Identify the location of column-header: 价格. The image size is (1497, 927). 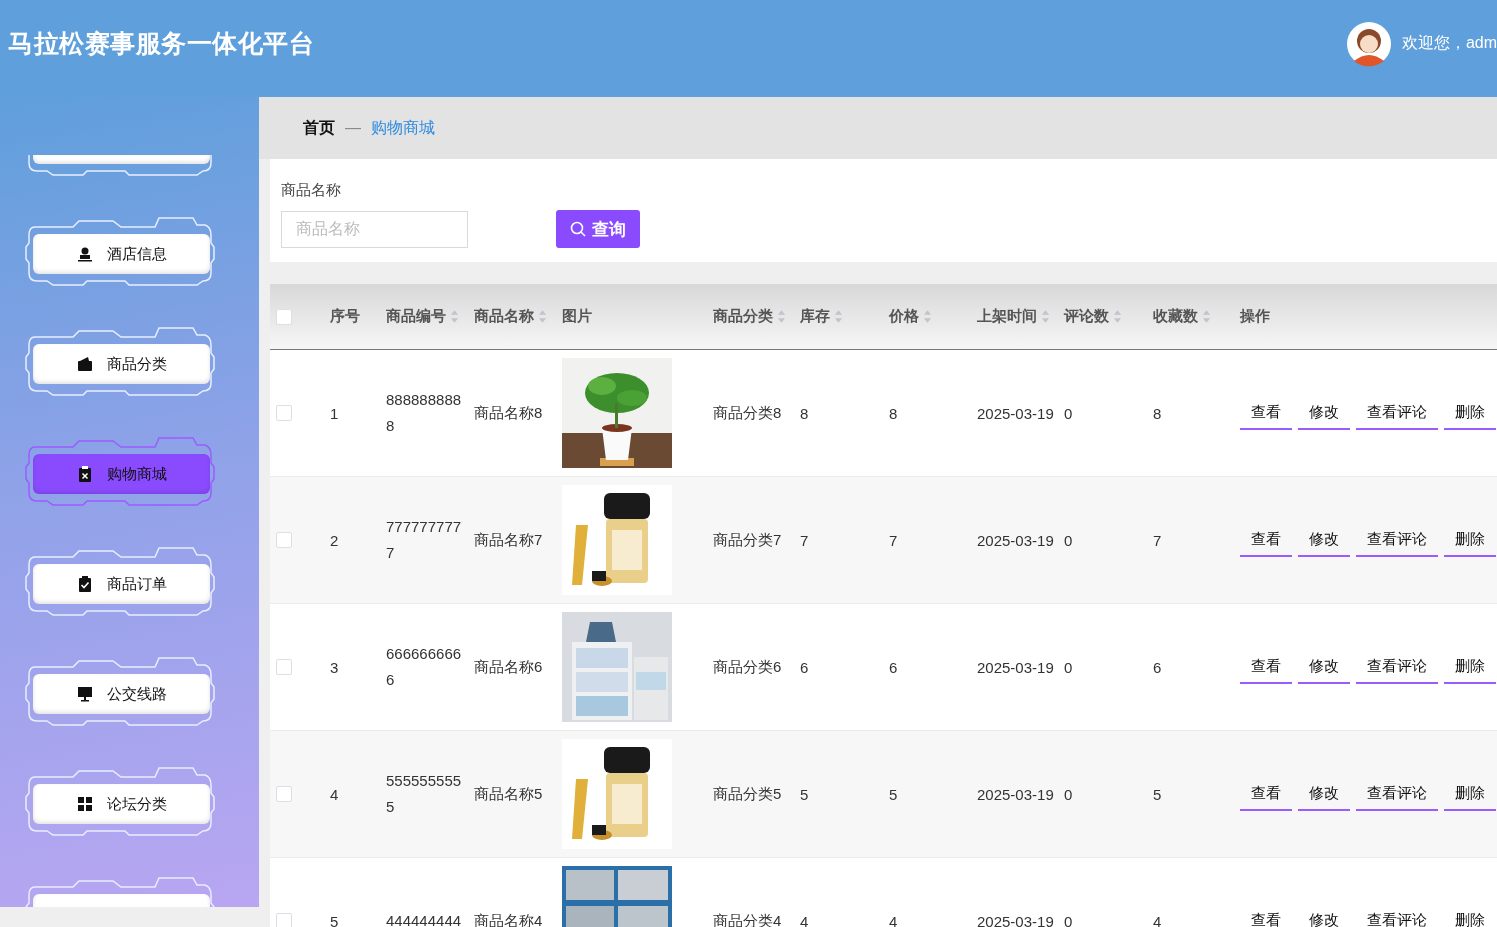
(904, 316).